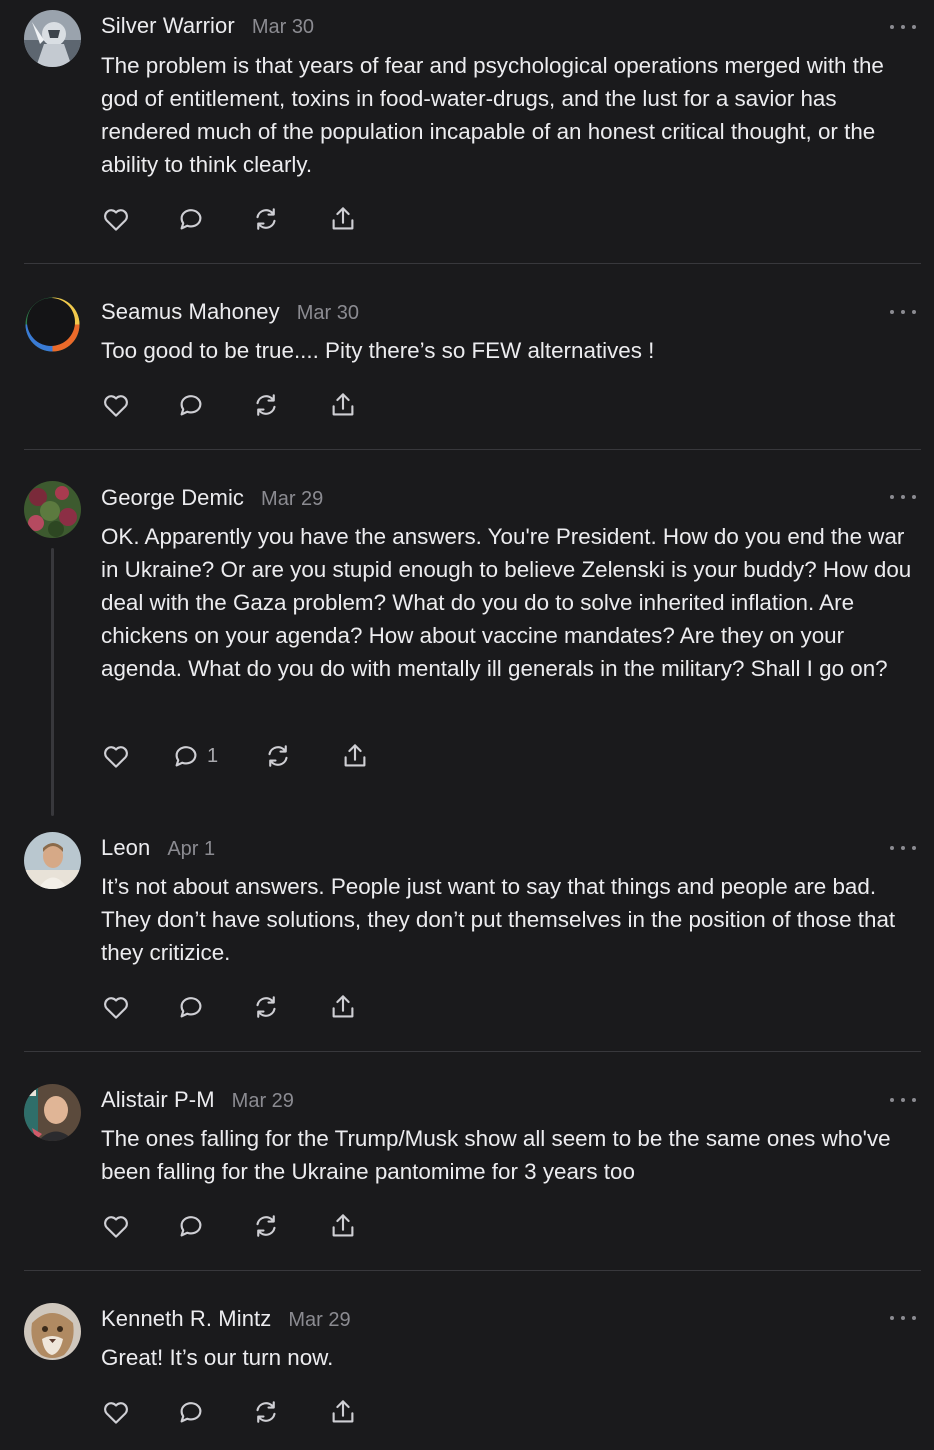 This screenshot has width=934, height=1450. What do you see at coordinates (125, 848) in the screenshot?
I see `author-name: Leon` at bounding box center [125, 848].